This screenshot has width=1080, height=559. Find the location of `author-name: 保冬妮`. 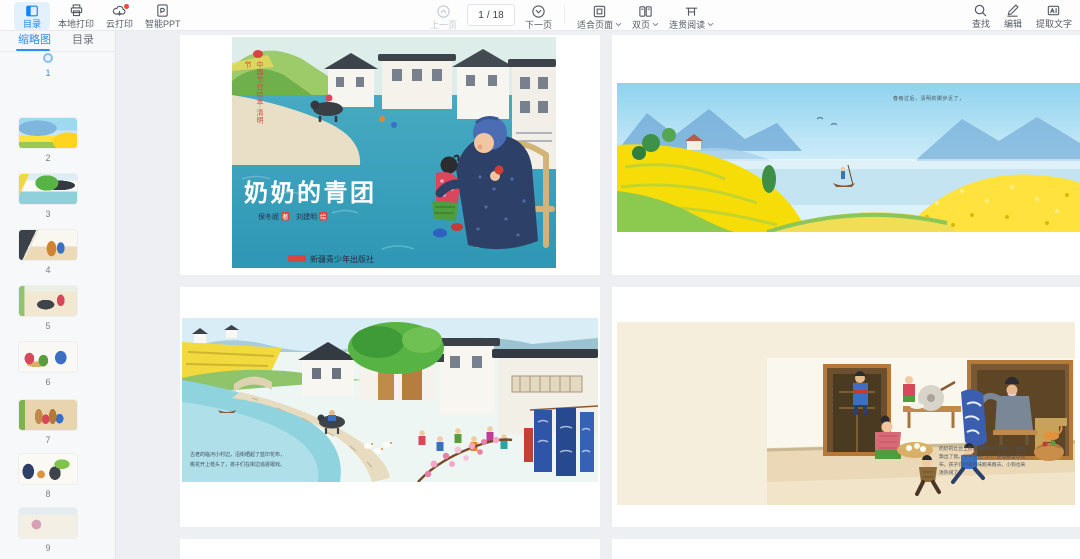

author-name: 保冬妮 is located at coordinates (268, 216).